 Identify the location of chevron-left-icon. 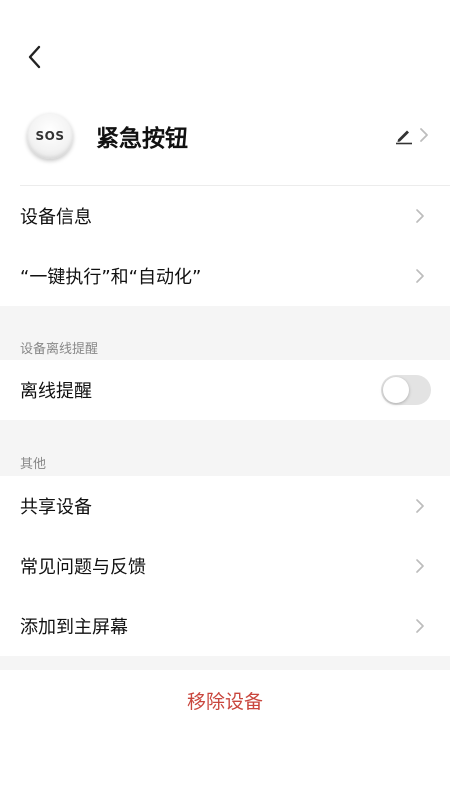
(34, 57).